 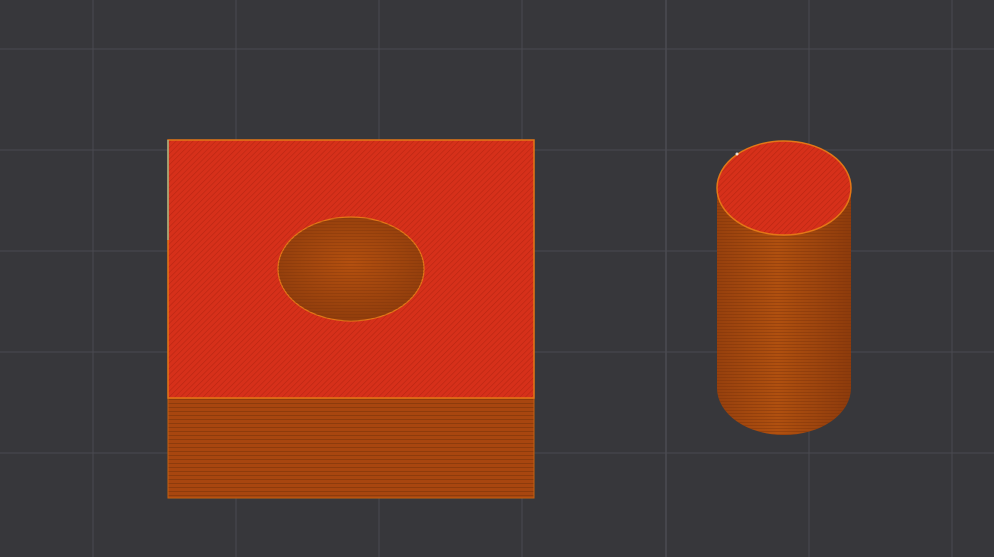 What do you see at coordinates (737, 154) in the screenshot?
I see `cylinder-seam-marker` at bounding box center [737, 154].